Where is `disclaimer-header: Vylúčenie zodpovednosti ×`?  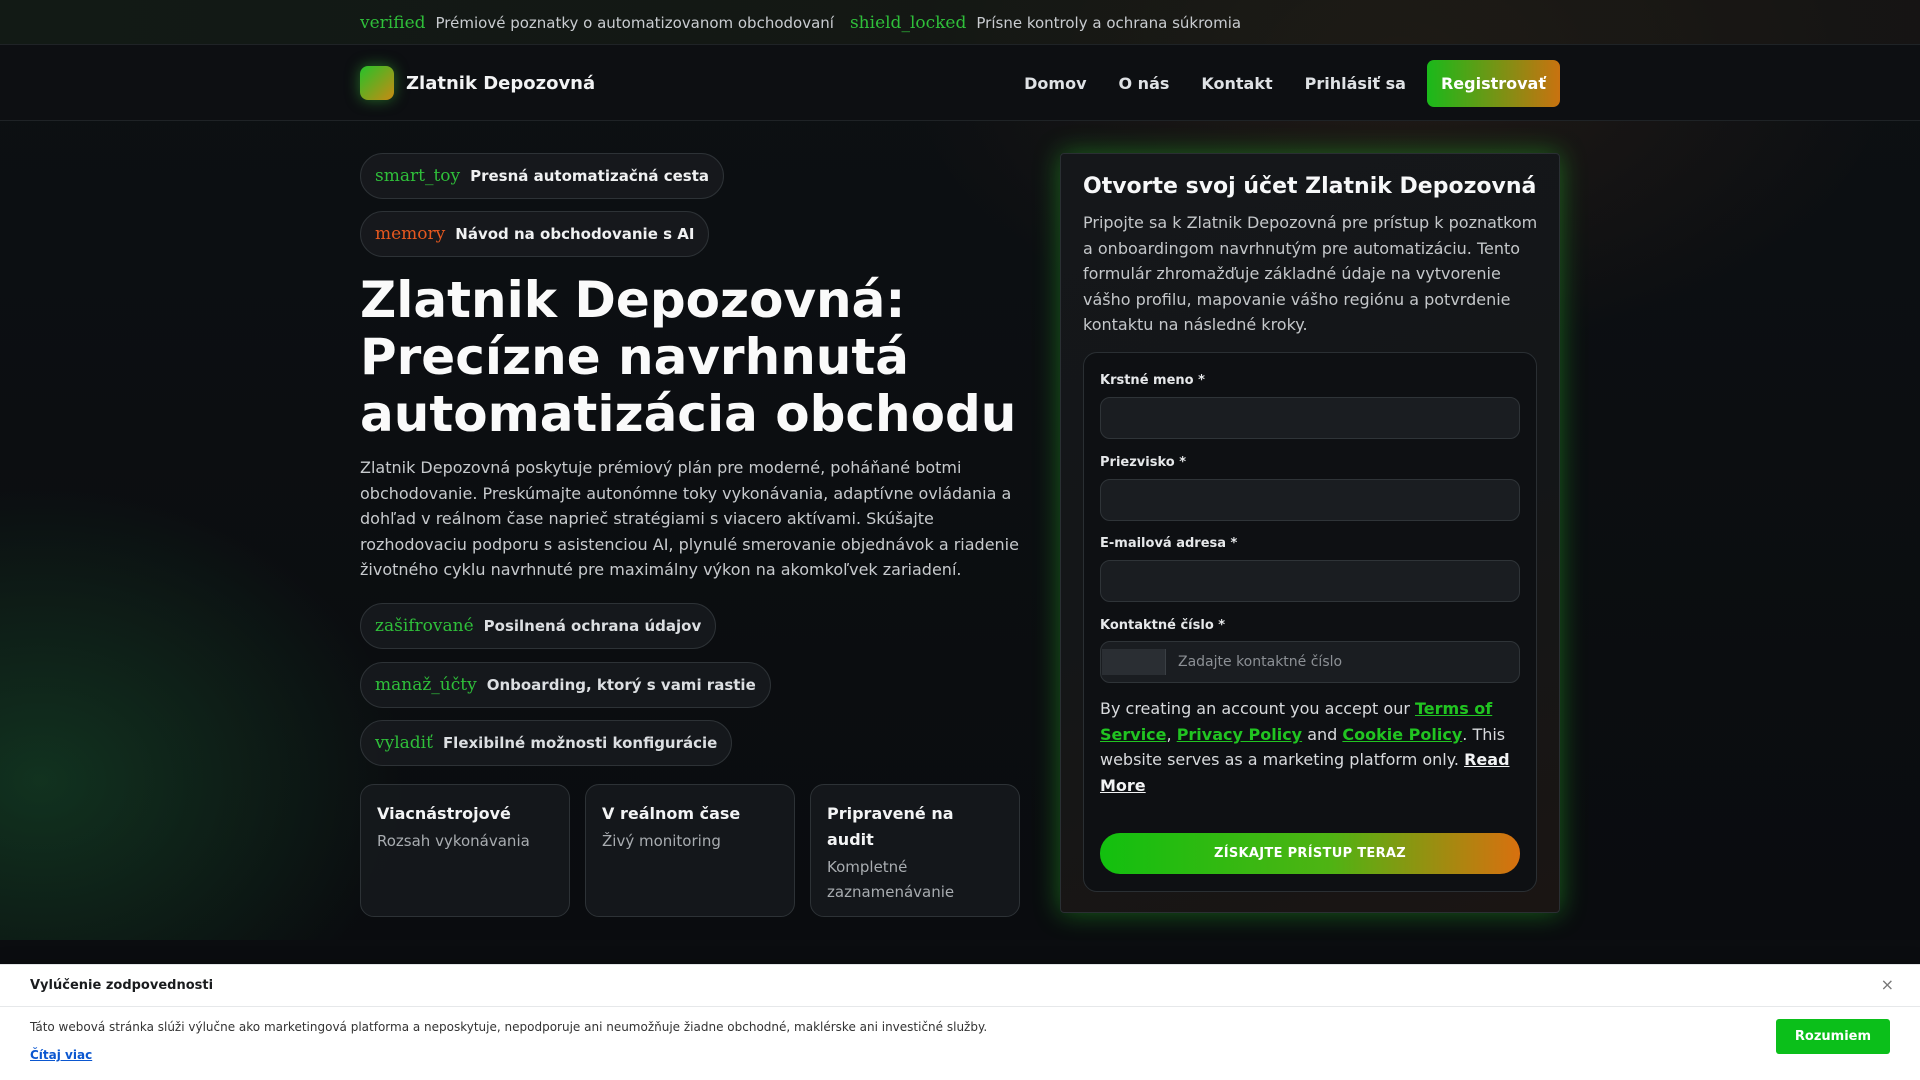
disclaimer-header: Vylúčenie zodpovednosti × is located at coordinates (960, 986).